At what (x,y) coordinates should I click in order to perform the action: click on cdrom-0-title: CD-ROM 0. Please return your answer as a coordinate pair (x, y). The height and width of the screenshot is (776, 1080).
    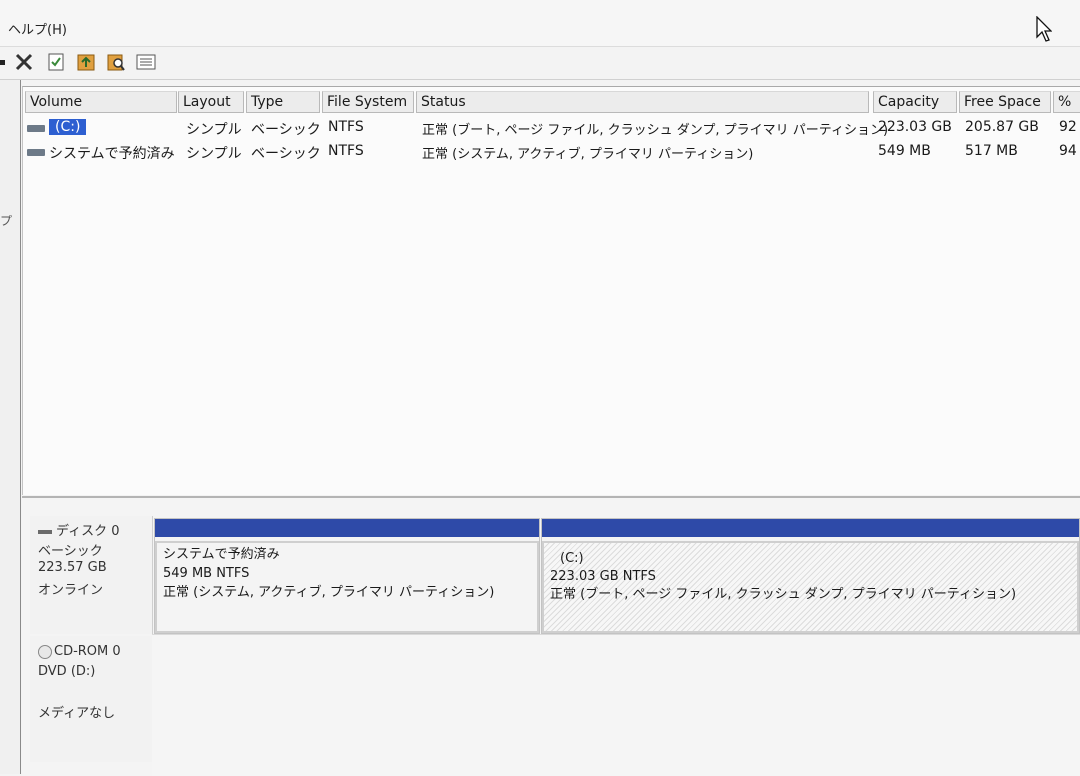
    Looking at the image, I should click on (79, 651).